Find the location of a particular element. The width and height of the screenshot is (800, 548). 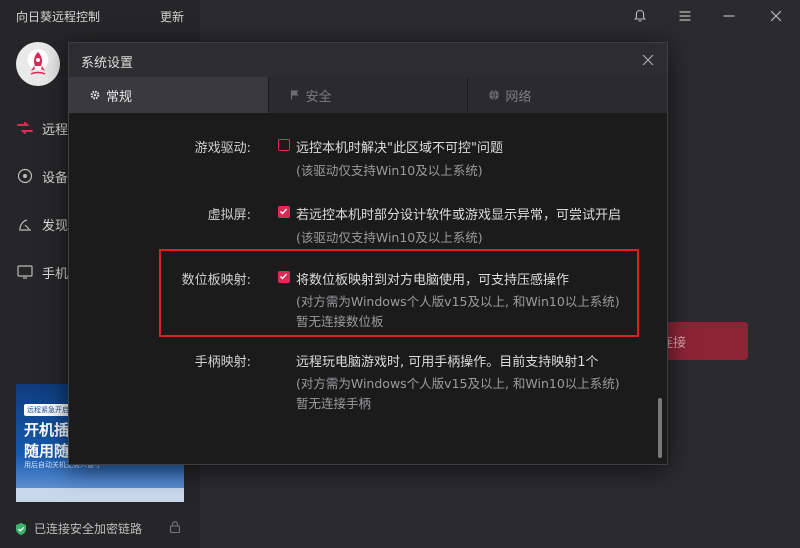

menu-button is located at coordinates (685, 16).